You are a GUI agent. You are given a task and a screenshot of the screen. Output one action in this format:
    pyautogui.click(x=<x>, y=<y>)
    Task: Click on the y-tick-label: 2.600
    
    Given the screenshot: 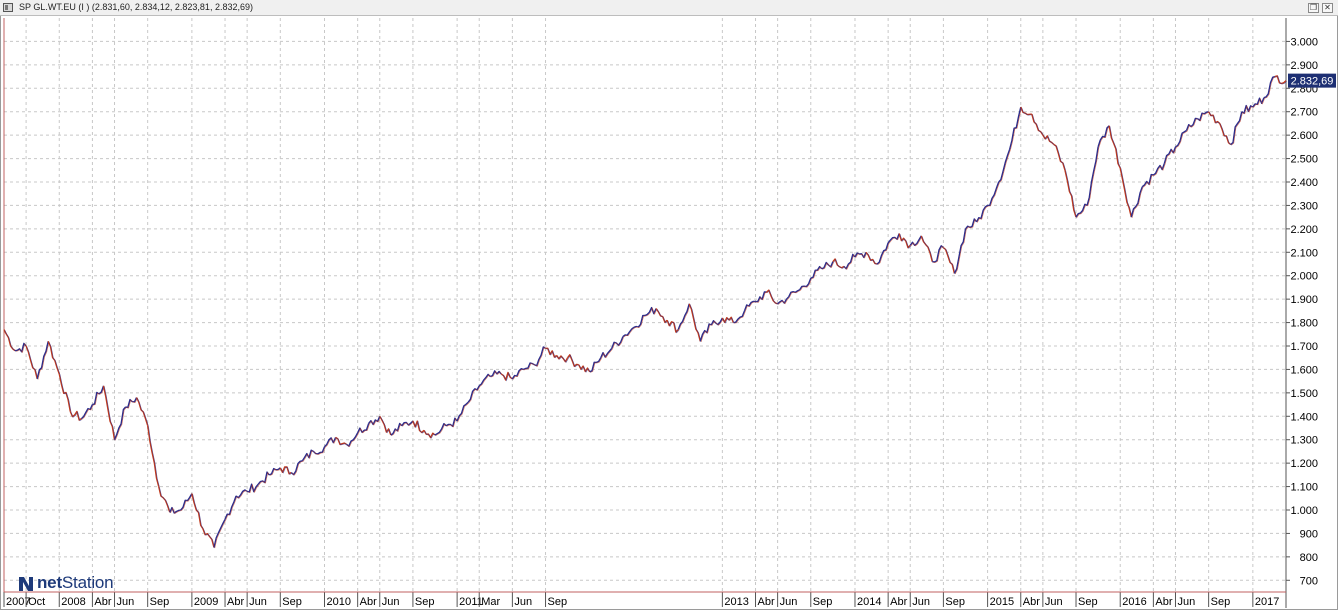 What is the action you would take?
    pyautogui.click(x=1304, y=136)
    